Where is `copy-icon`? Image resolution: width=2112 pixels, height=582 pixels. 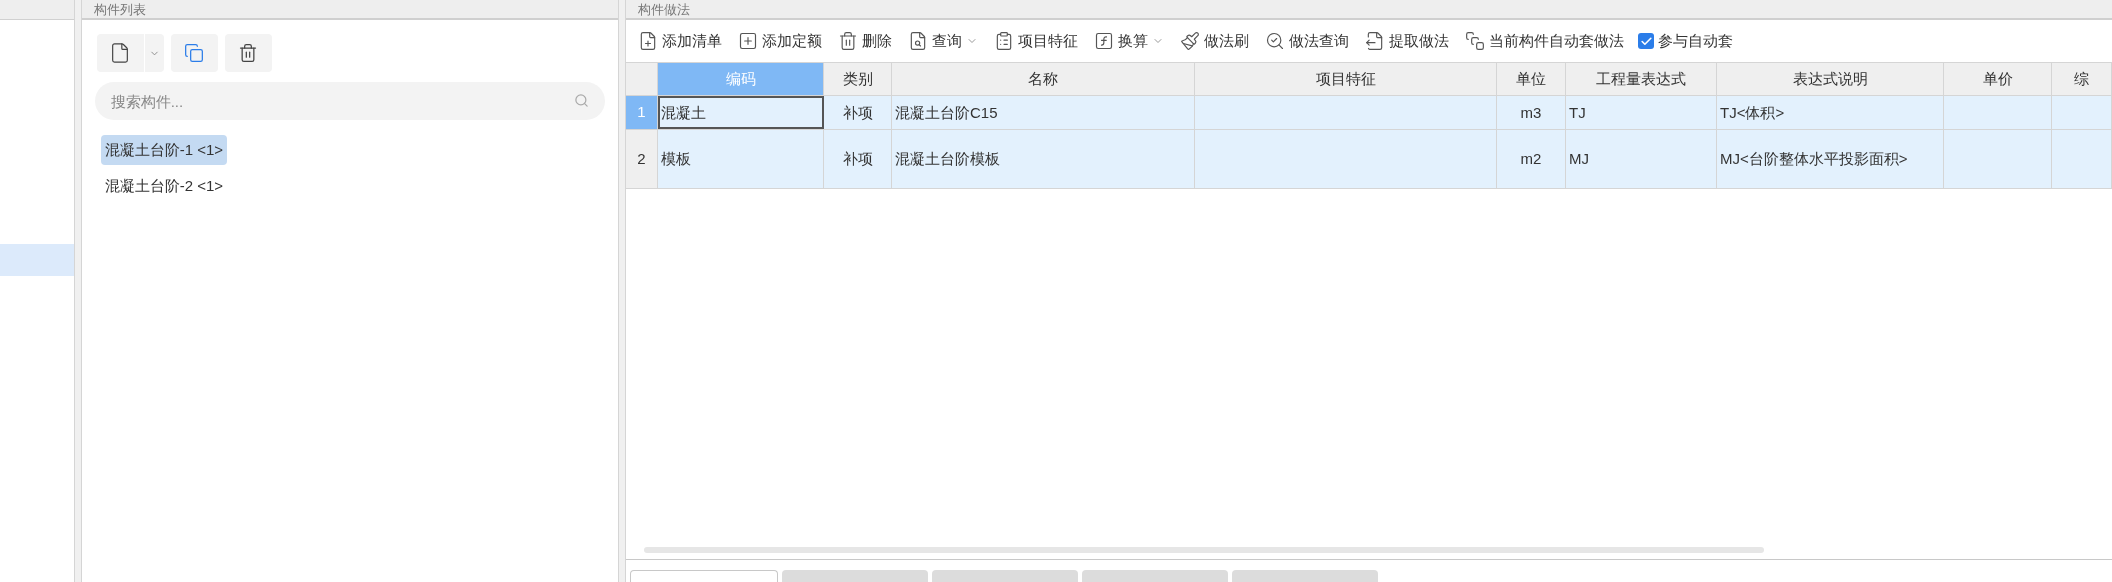 copy-icon is located at coordinates (194, 53).